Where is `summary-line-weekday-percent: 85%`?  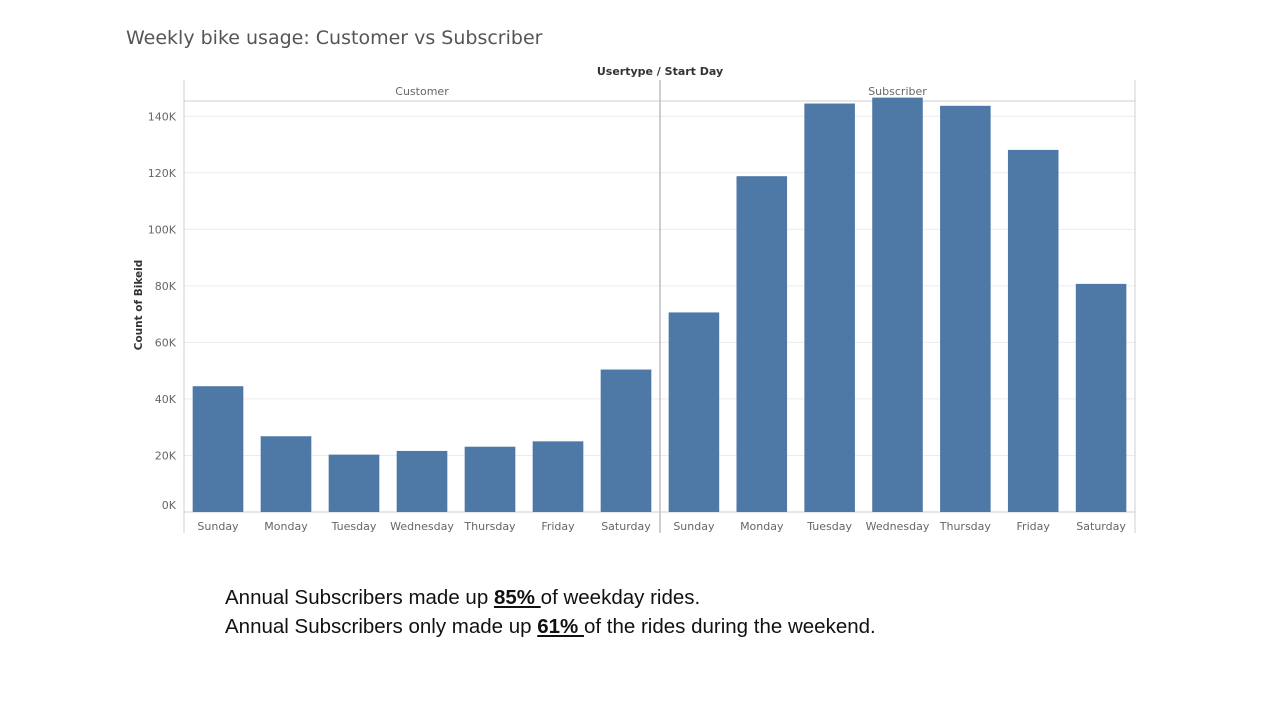 summary-line-weekday-percent: 85% is located at coordinates (517, 597).